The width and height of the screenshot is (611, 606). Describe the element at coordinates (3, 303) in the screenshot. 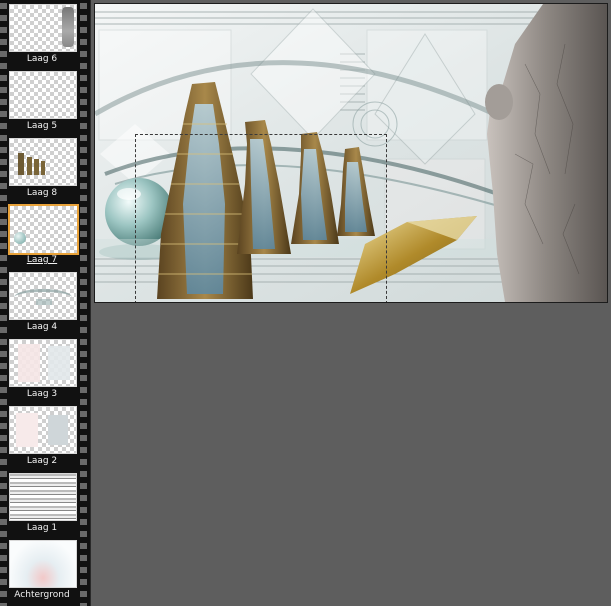

I see `film-perforation-left` at that location.